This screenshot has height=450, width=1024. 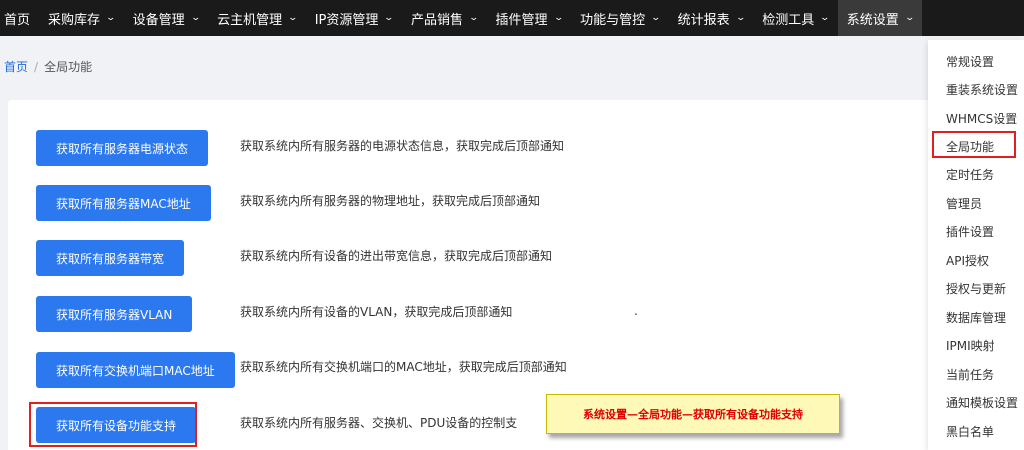 What do you see at coordinates (74, 20) in the screenshot?
I see `nav-label: 采购库存` at bounding box center [74, 20].